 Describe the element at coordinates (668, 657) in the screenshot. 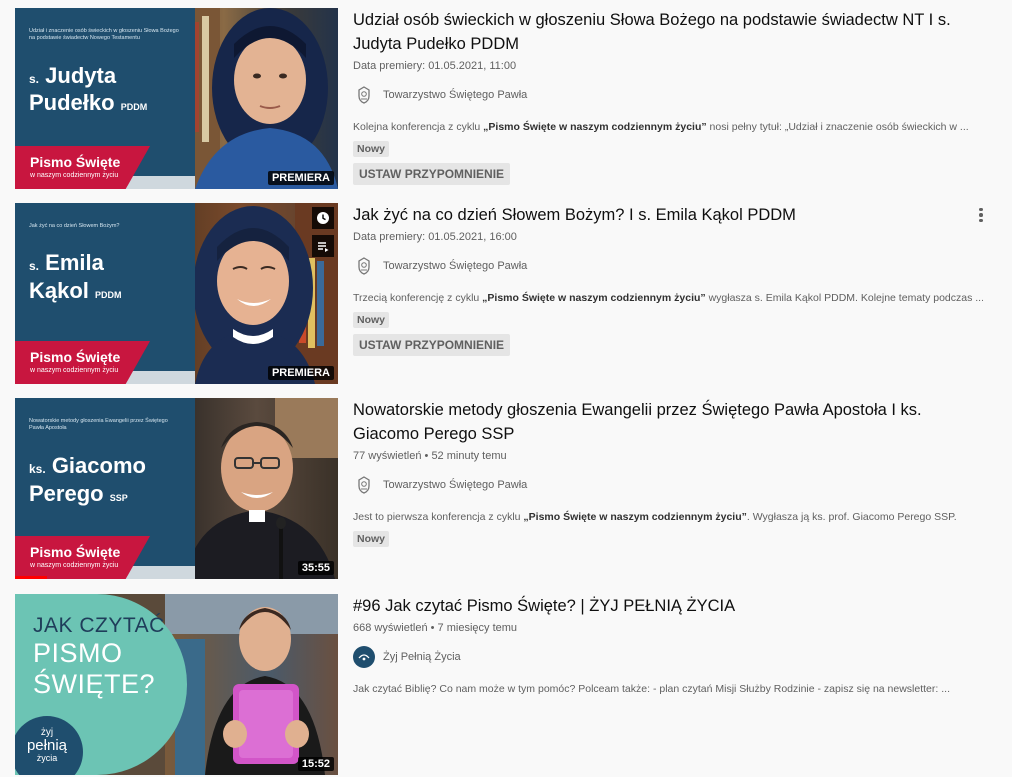

I see `channel-row: Żyj Pełnią Życia` at that location.